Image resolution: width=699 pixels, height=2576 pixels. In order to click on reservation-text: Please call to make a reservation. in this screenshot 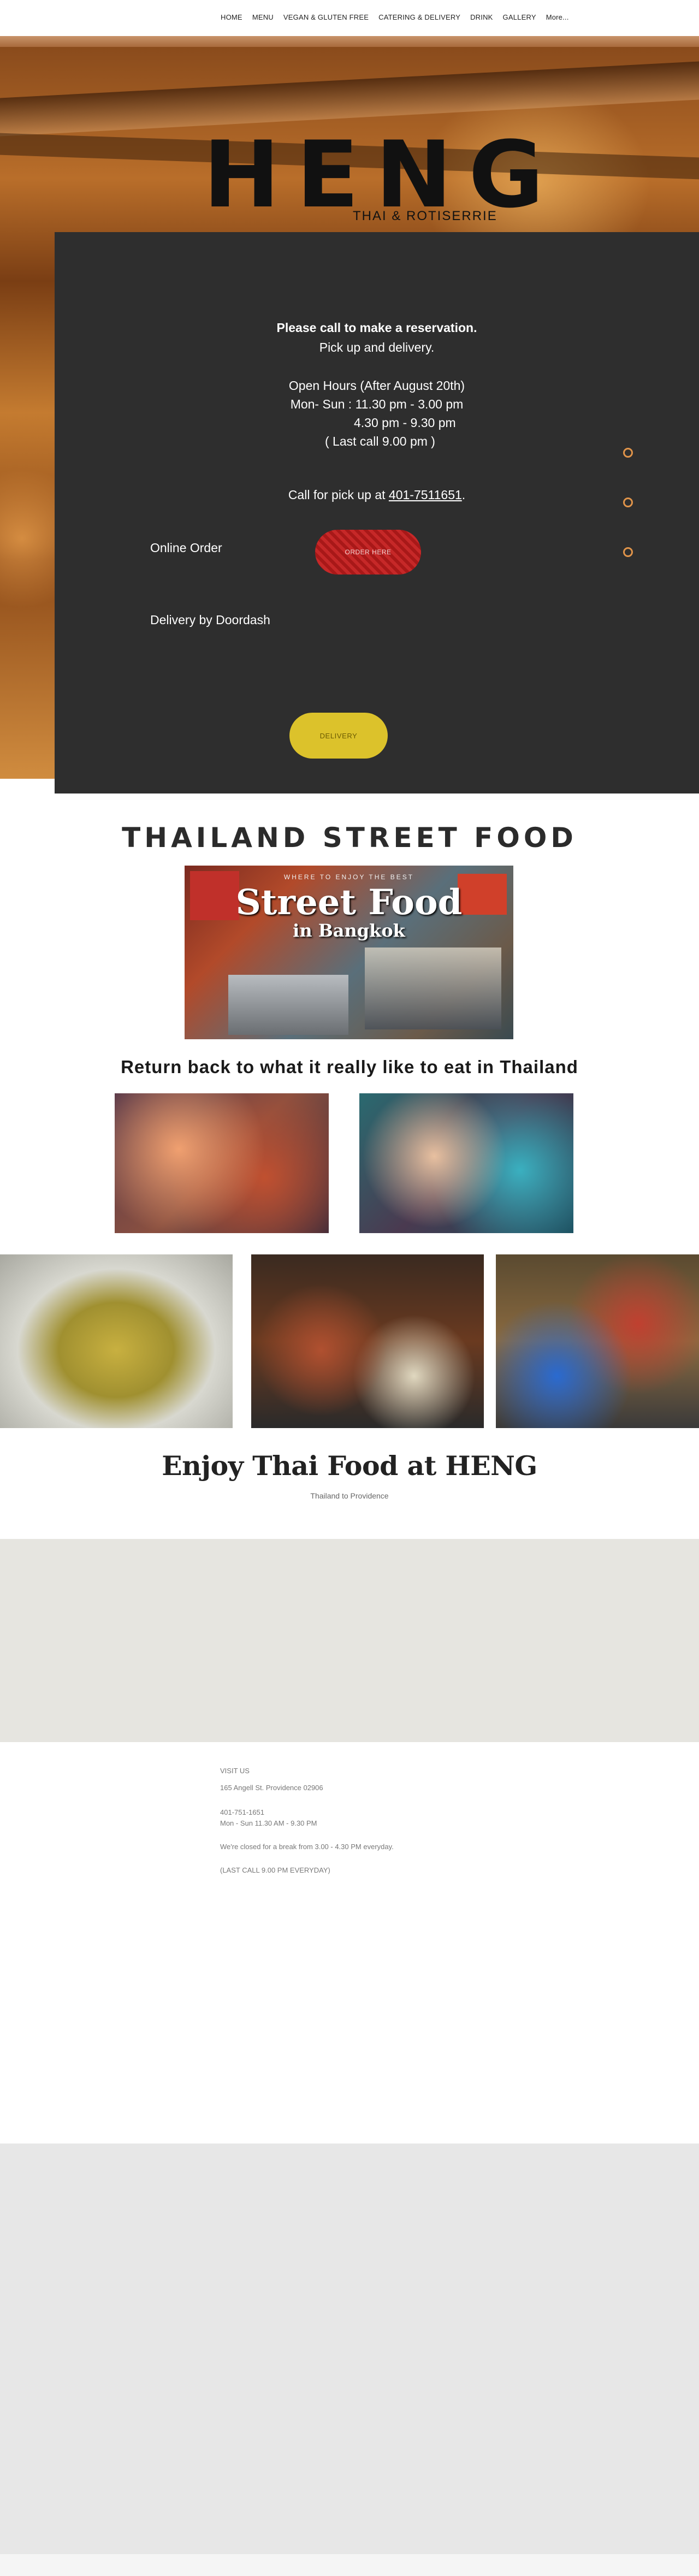, I will do `click(377, 328)`.